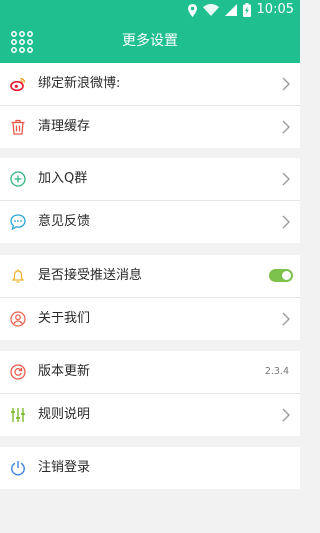  Describe the element at coordinates (150, 126) in the screenshot. I see `clear-cache-row: 清理缓存` at that location.